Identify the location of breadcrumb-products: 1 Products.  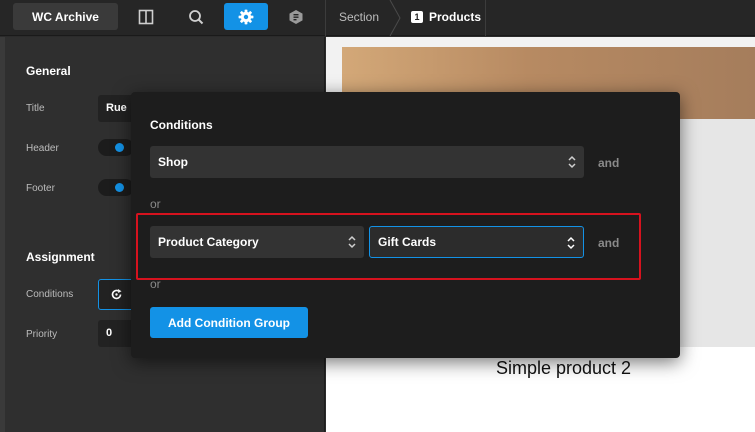
(446, 17).